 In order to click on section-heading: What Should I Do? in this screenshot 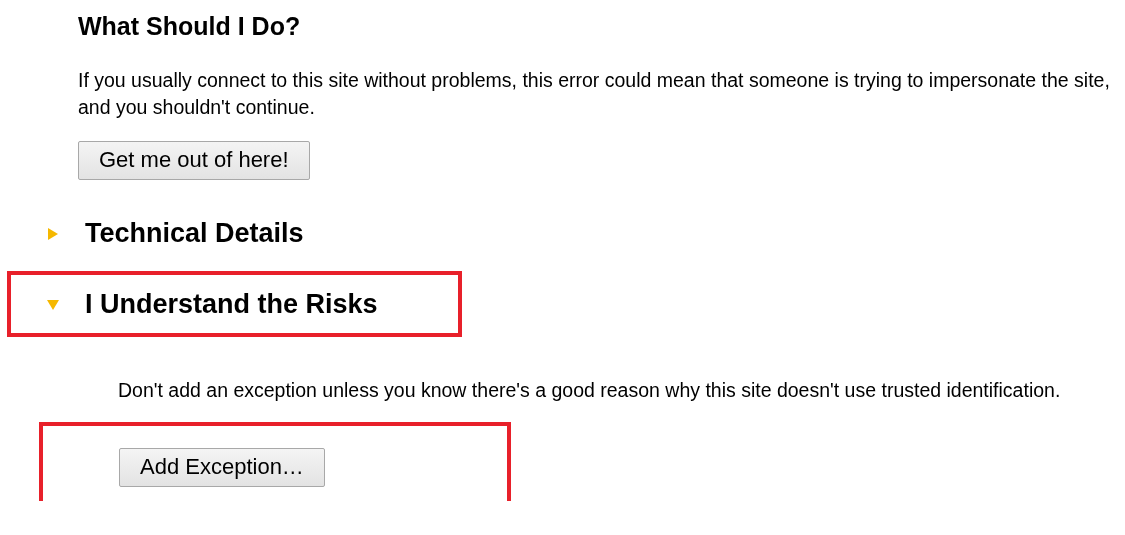, I will do `click(189, 26)`.